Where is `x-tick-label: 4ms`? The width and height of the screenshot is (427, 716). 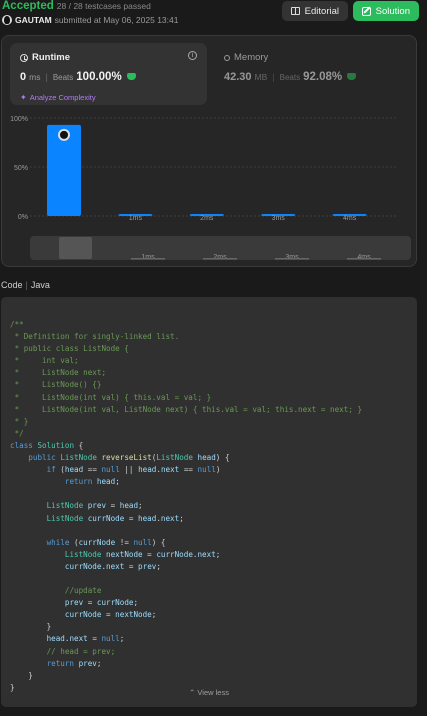
x-tick-label: 4ms is located at coordinates (350, 218).